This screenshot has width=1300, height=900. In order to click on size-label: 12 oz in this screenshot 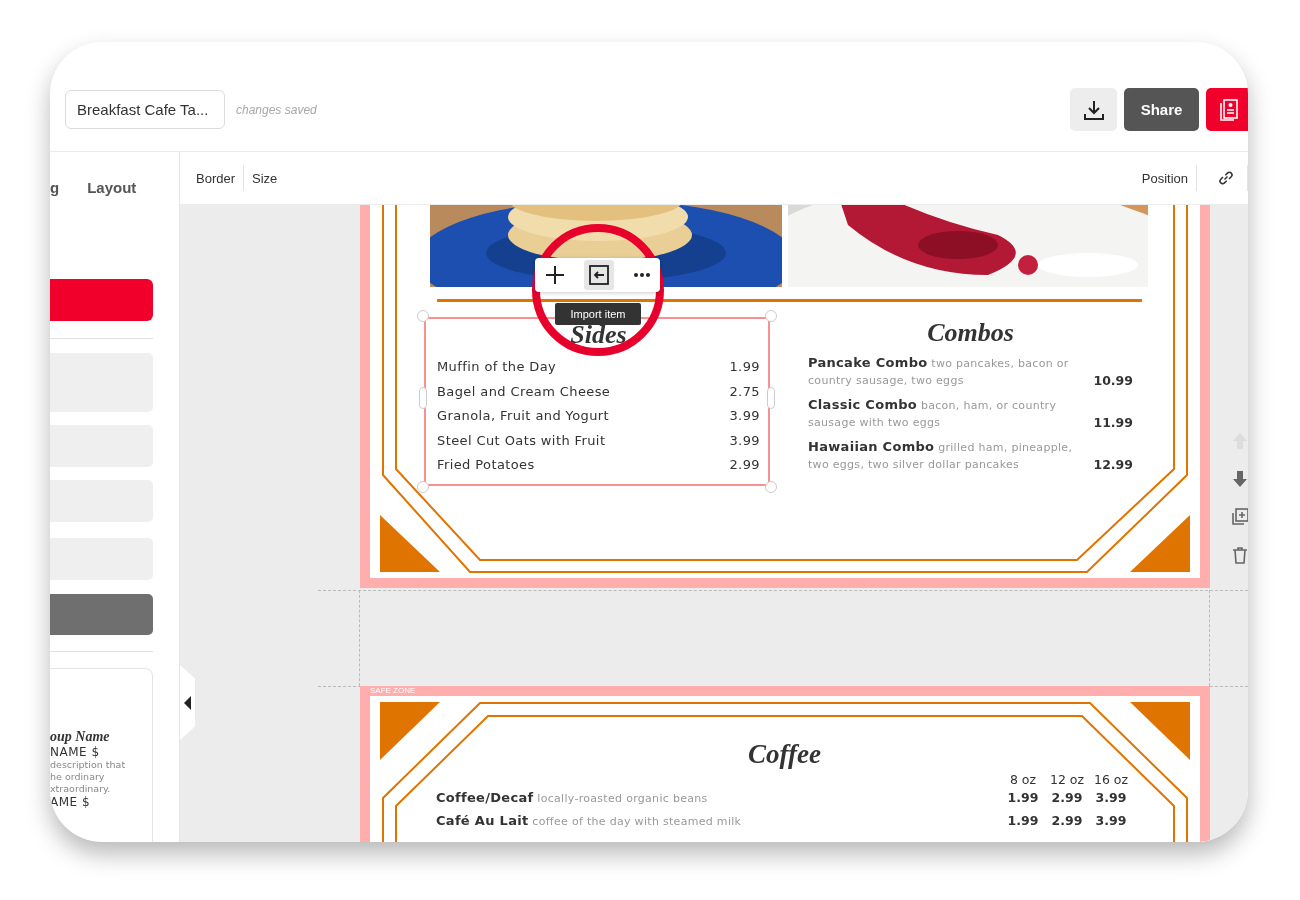, I will do `click(1067, 779)`.